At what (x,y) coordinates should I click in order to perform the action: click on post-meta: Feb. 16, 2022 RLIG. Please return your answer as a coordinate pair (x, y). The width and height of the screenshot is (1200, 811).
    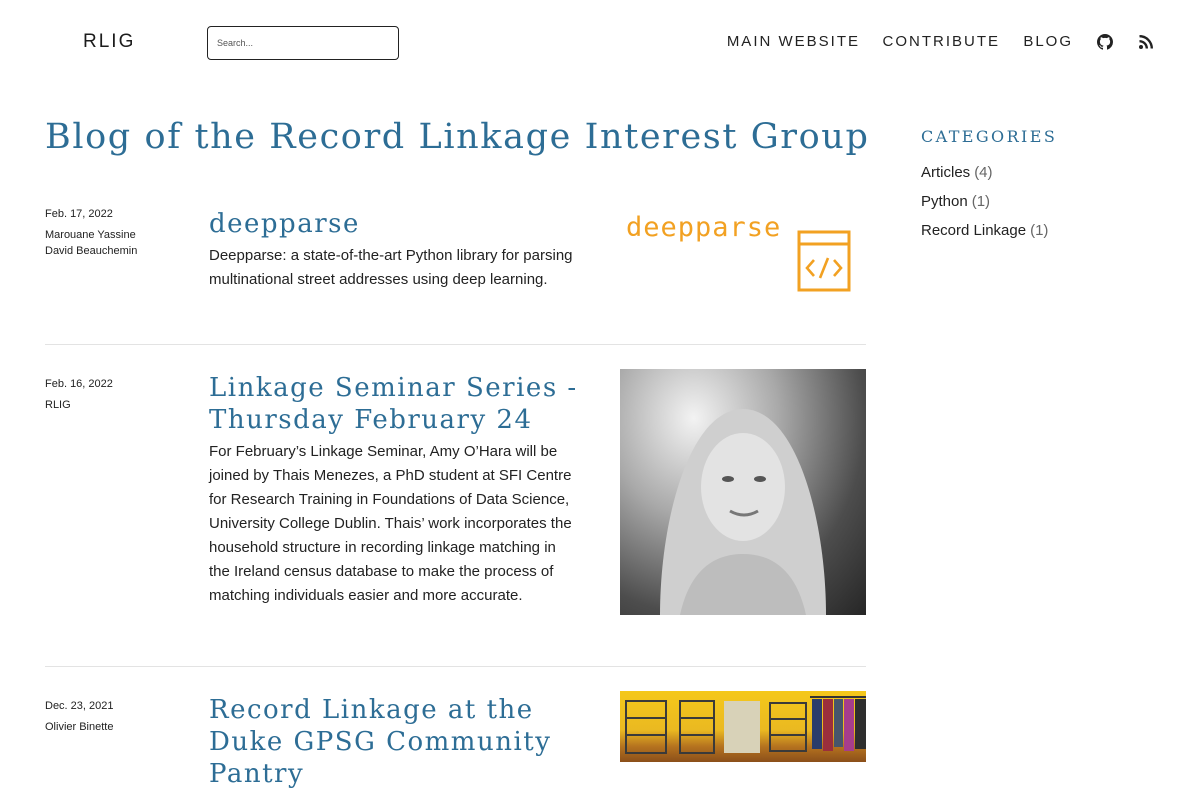
    Looking at the image, I should click on (120, 395).